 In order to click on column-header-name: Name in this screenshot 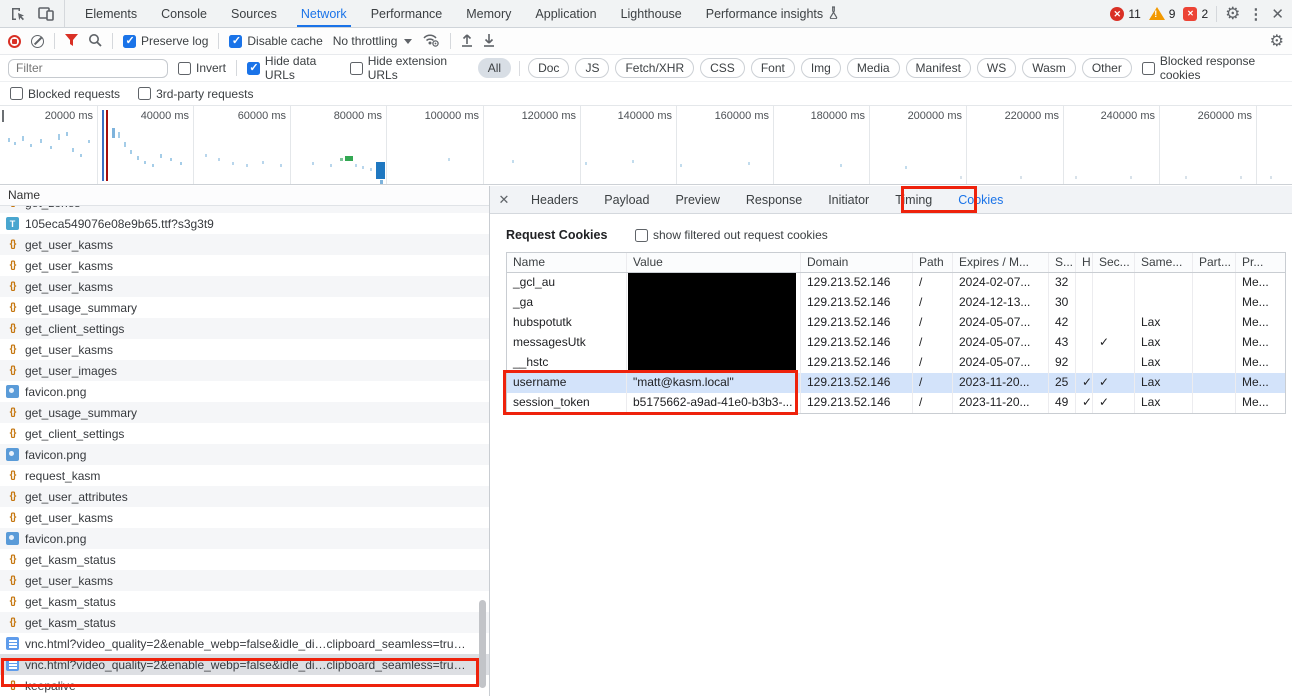, I will do `click(567, 262)`.